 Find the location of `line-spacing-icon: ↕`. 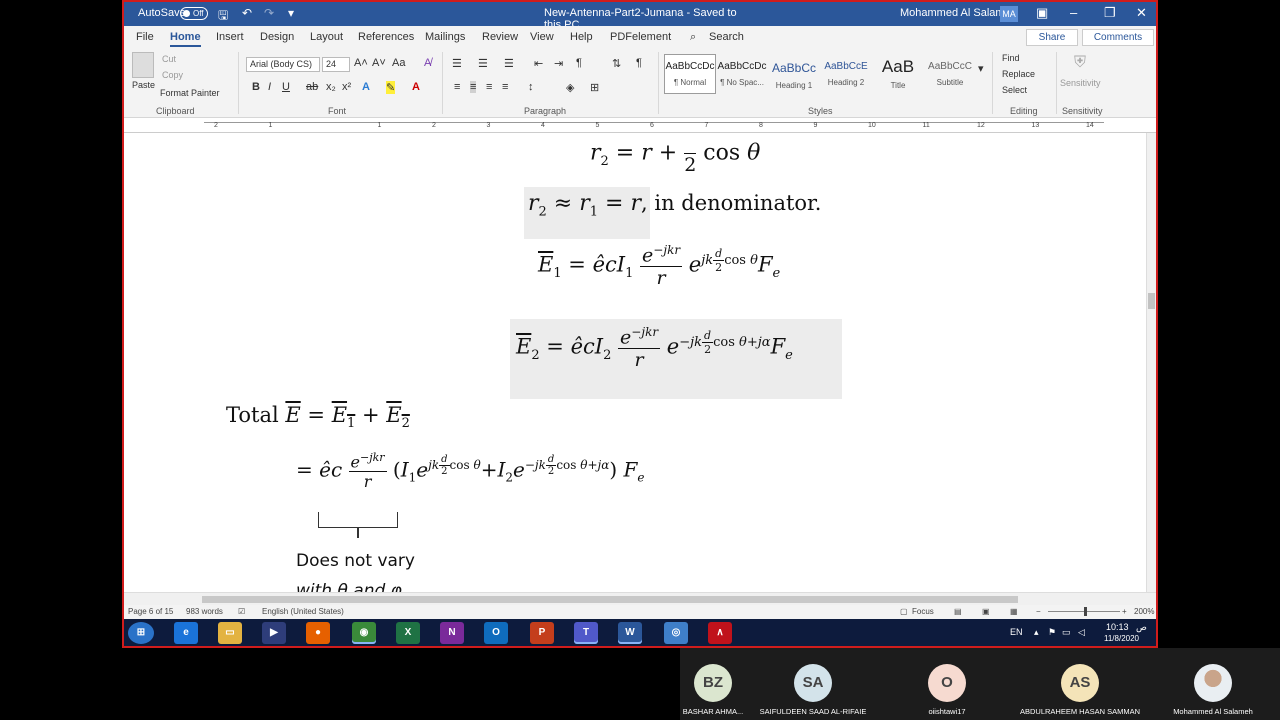

line-spacing-icon: ↕ is located at coordinates (531, 87).